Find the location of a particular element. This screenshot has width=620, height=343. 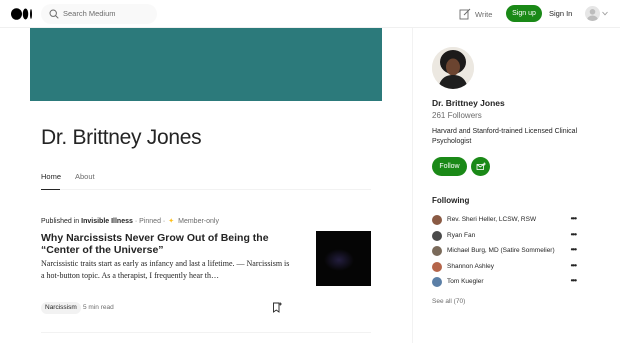

publication-link: Invisible Illness is located at coordinates (107, 221).